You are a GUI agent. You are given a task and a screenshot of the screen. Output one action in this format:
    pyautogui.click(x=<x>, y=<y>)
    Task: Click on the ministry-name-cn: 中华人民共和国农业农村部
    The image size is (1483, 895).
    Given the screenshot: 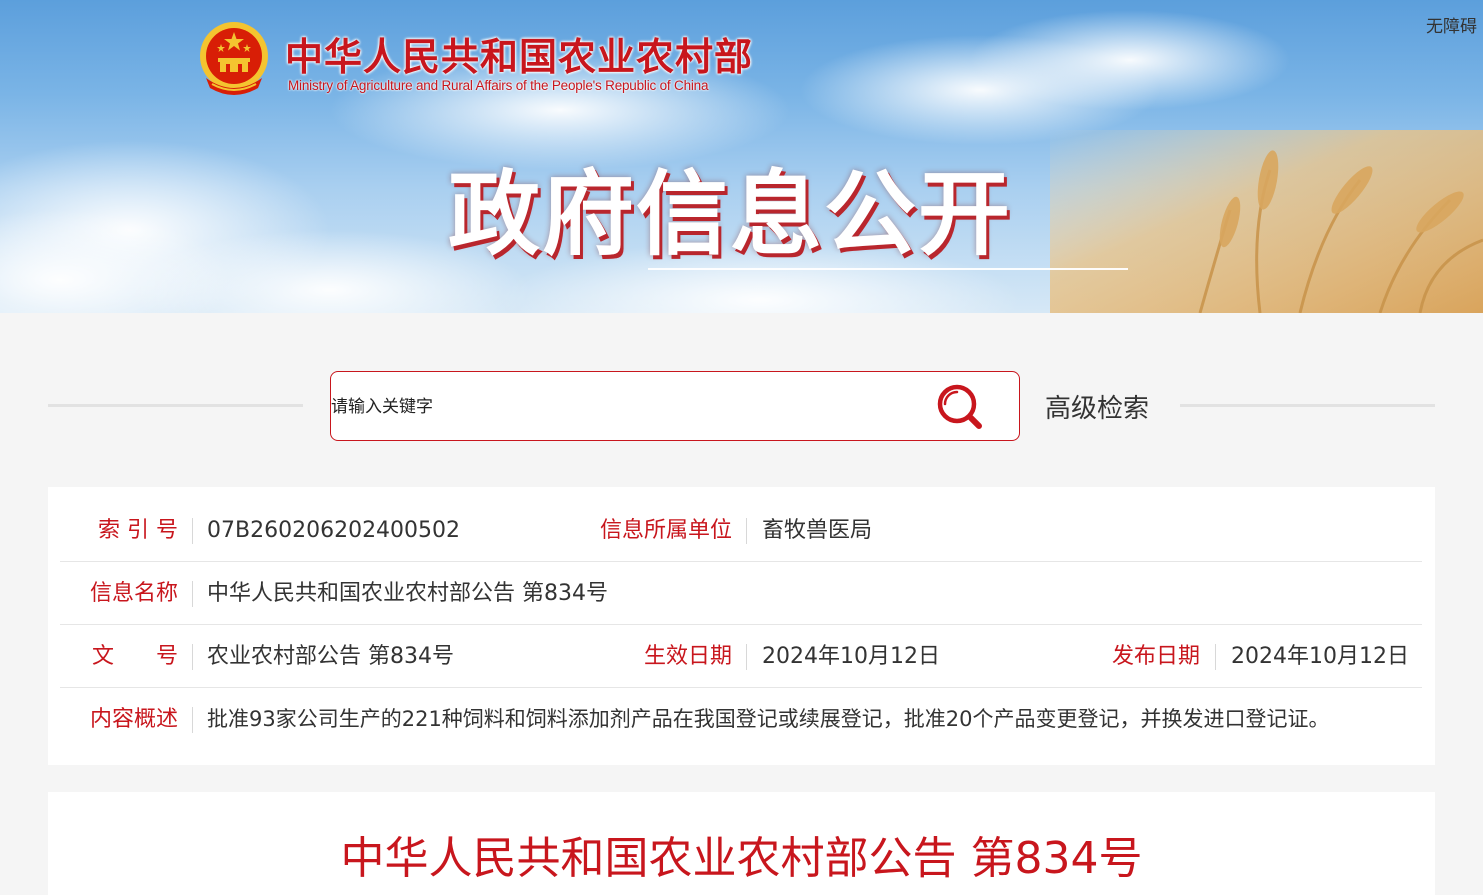 What is the action you would take?
    pyautogui.click(x=519, y=56)
    